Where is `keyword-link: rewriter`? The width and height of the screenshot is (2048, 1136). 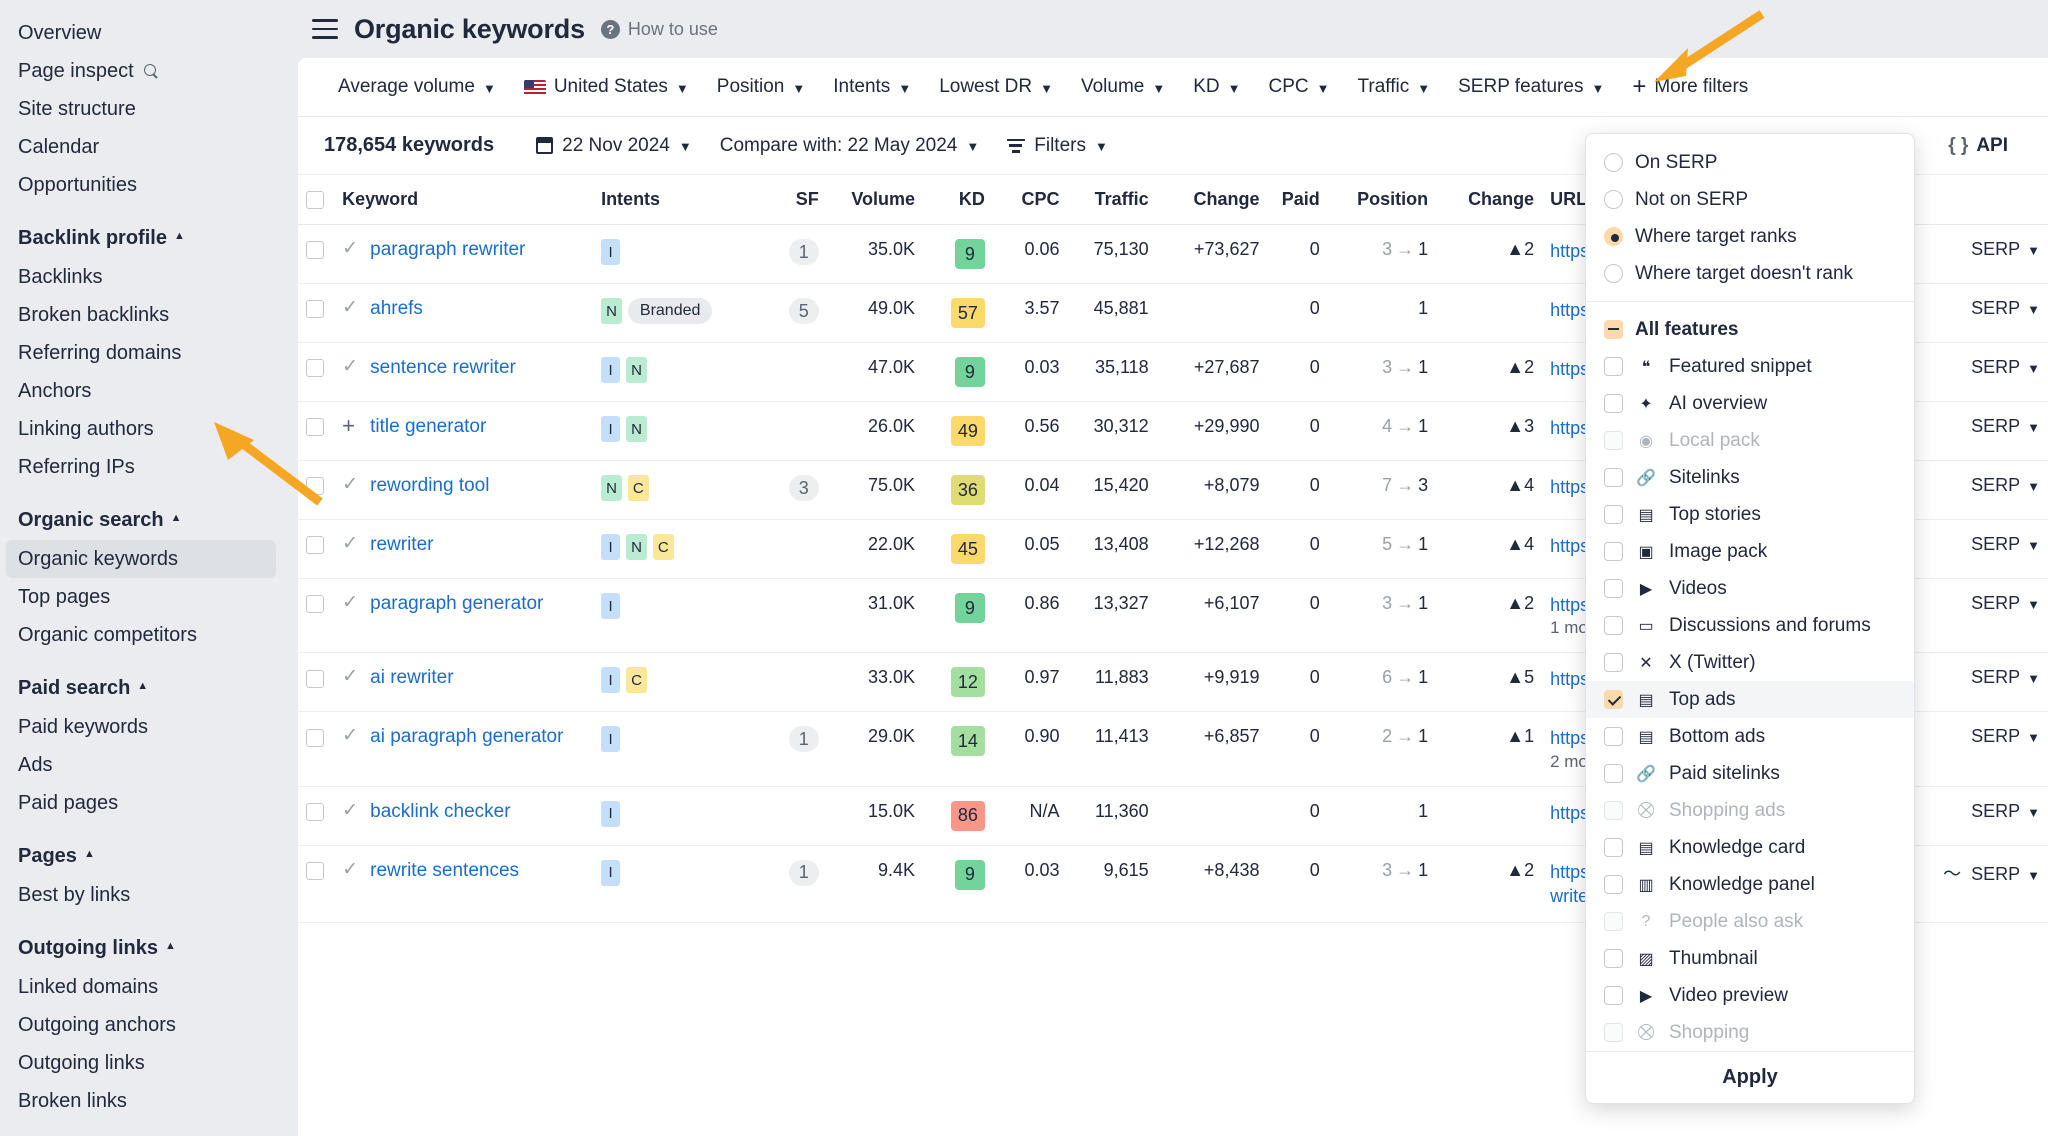 keyword-link: rewriter is located at coordinates (401, 545).